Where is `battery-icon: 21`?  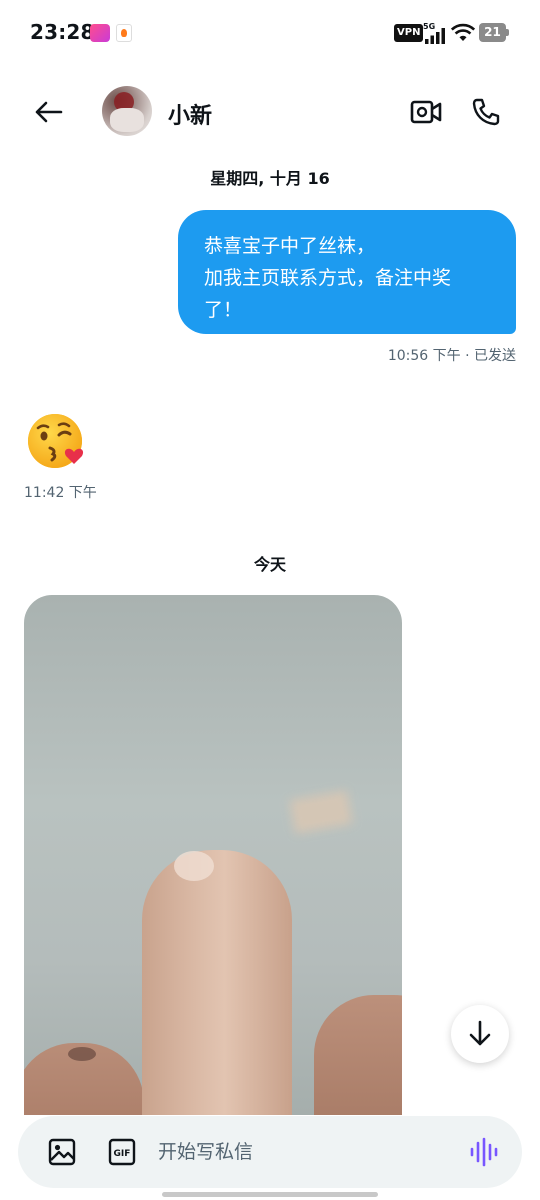 battery-icon: 21 is located at coordinates (494, 32).